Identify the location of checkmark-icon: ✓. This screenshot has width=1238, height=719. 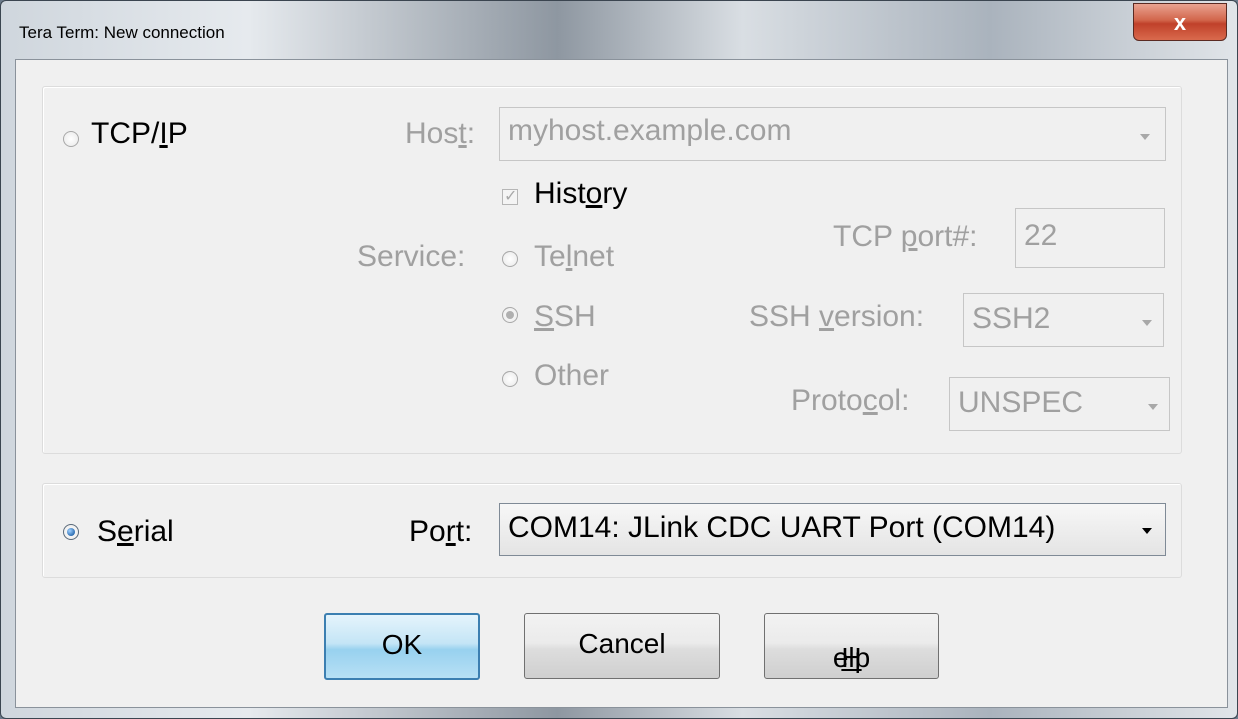
(511, 196).